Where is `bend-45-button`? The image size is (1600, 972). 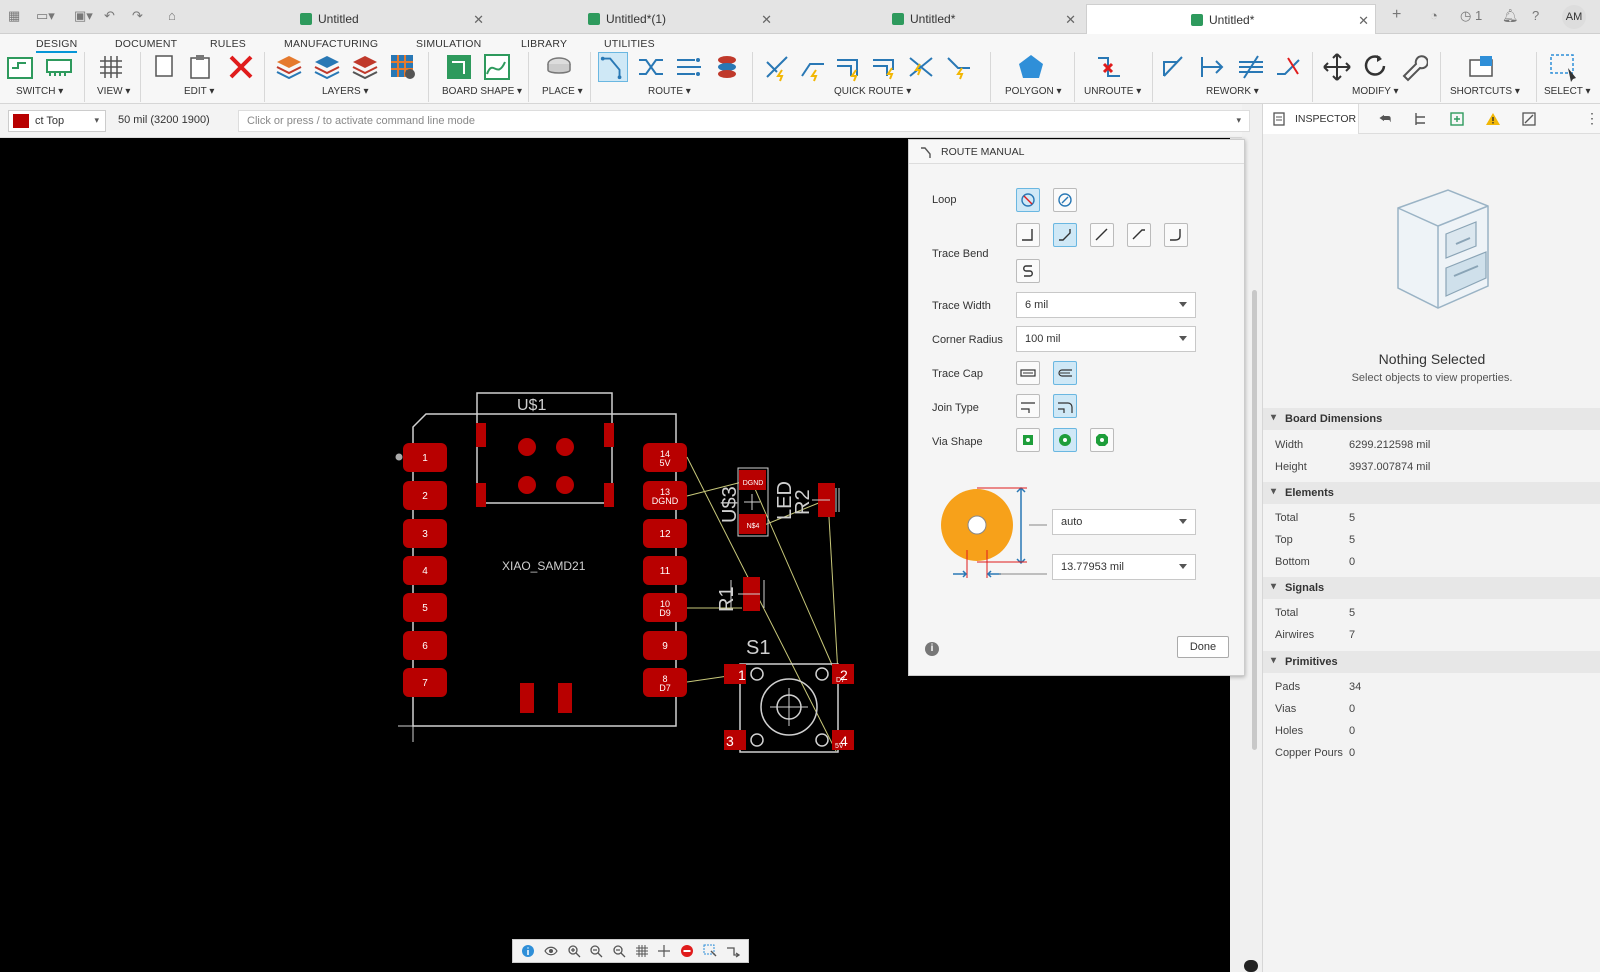 bend-45-button is located at coordinates (1065, 235).